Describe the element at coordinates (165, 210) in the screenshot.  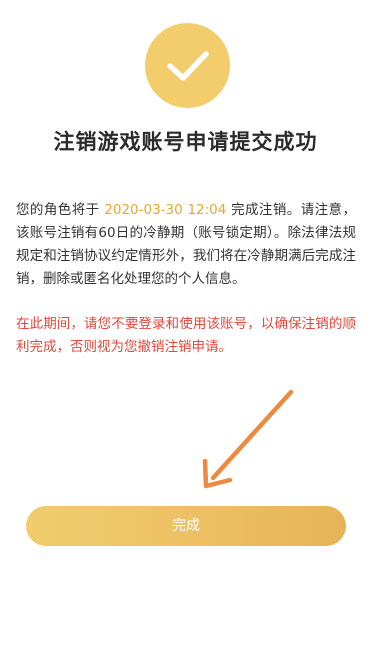
I see `cancellation-date: 2020-03-30 12:04` at that location.